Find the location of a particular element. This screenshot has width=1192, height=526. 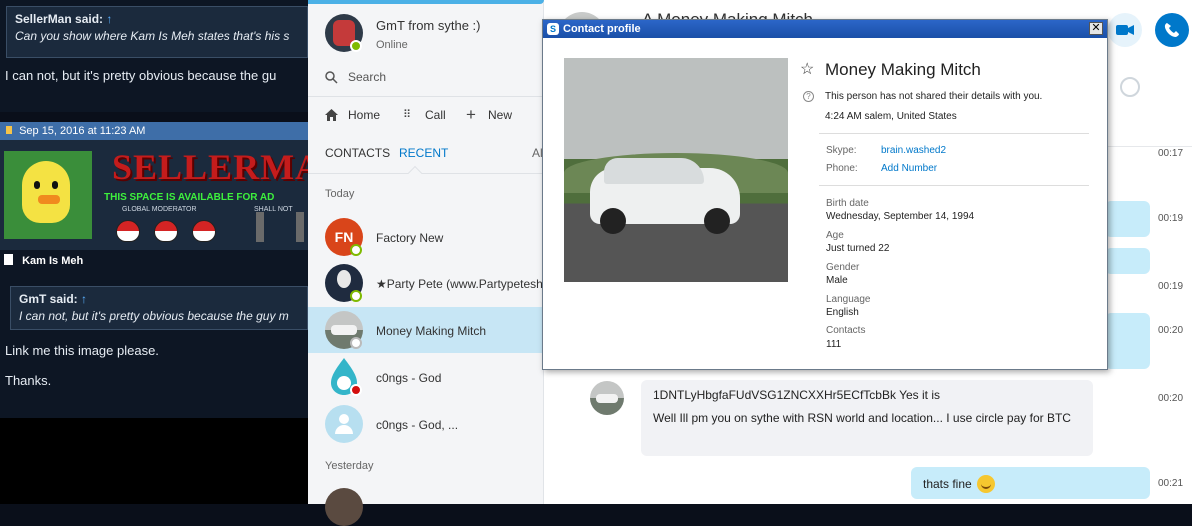

dnd-status-icon is located at coordinates (356, 390).